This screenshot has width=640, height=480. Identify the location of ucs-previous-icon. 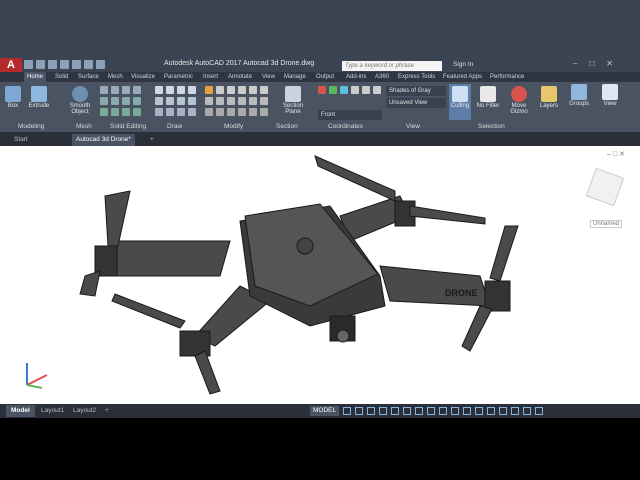
(344, 90).